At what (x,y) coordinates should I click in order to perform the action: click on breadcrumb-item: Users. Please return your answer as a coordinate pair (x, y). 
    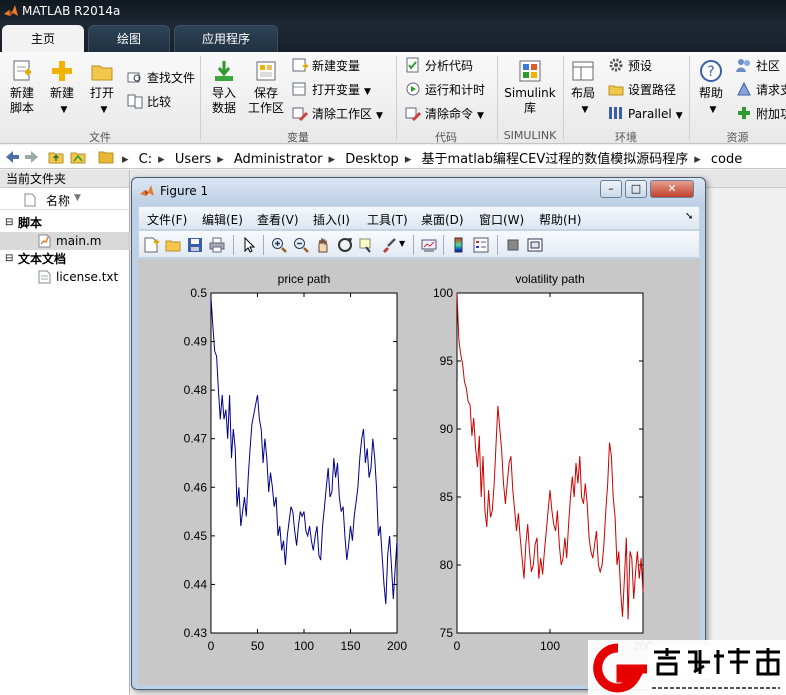
    Looking at the image, I should click on (193, 159).